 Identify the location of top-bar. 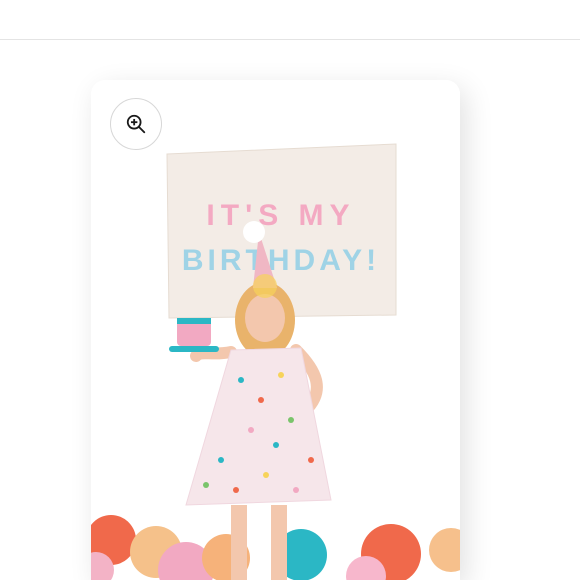
(290, 20).